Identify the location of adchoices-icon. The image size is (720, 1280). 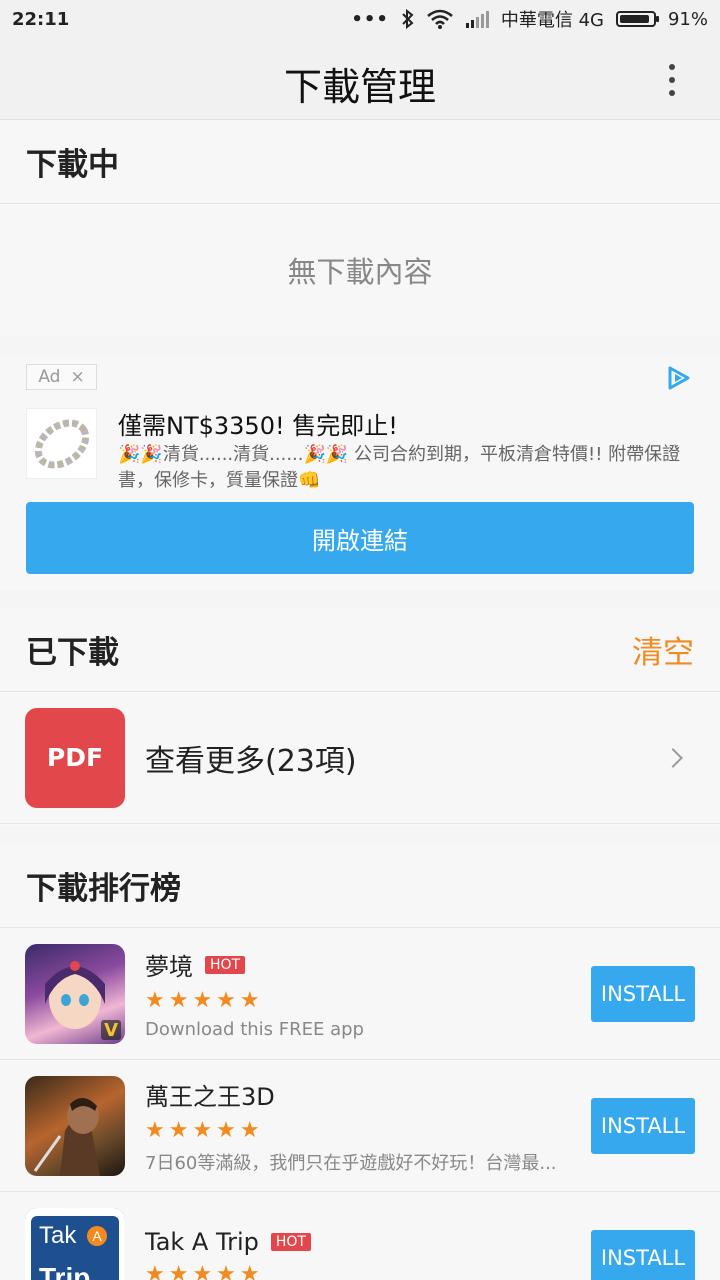
(678, 378).